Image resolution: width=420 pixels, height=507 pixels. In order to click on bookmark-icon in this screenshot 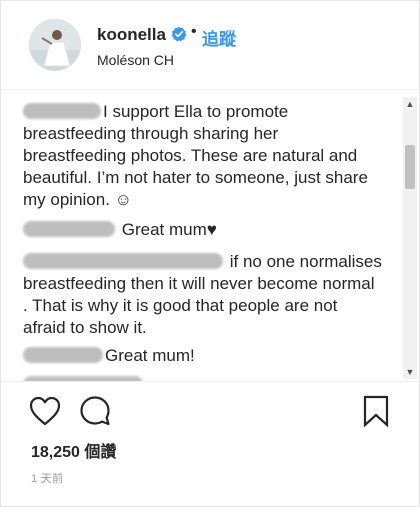, I will do `click(376, 411)`.